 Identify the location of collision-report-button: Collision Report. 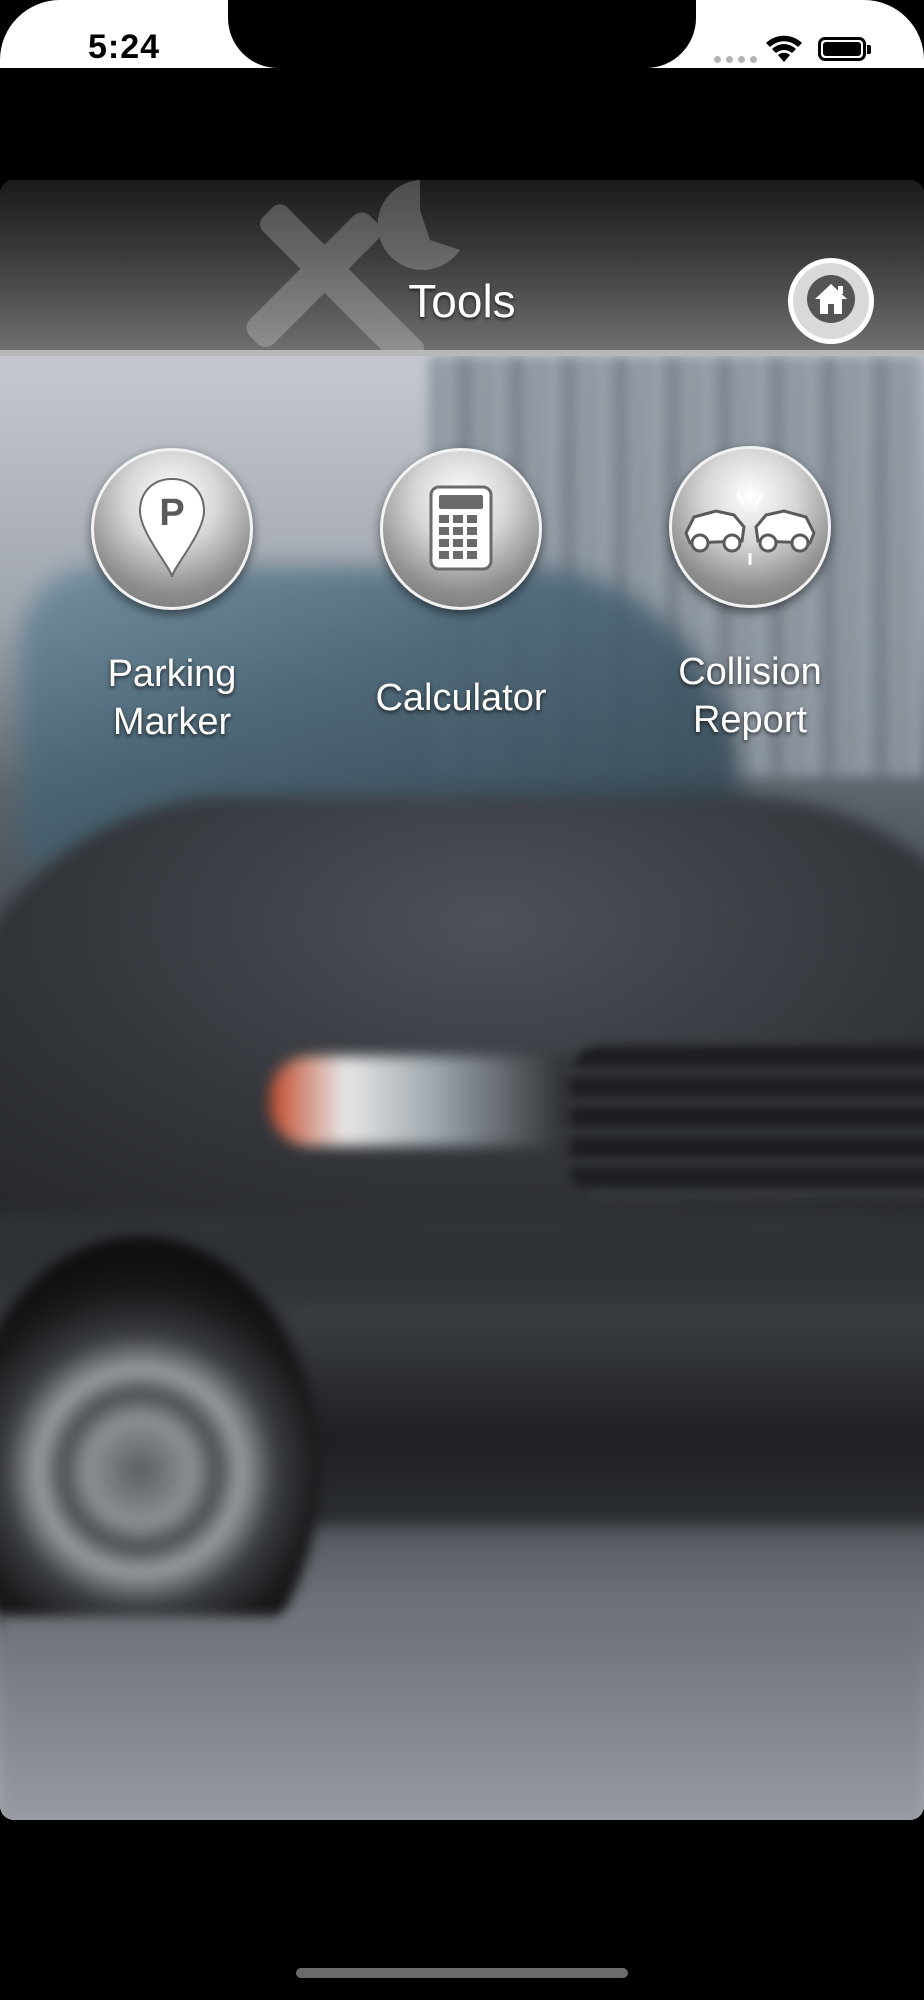
(750, 595).